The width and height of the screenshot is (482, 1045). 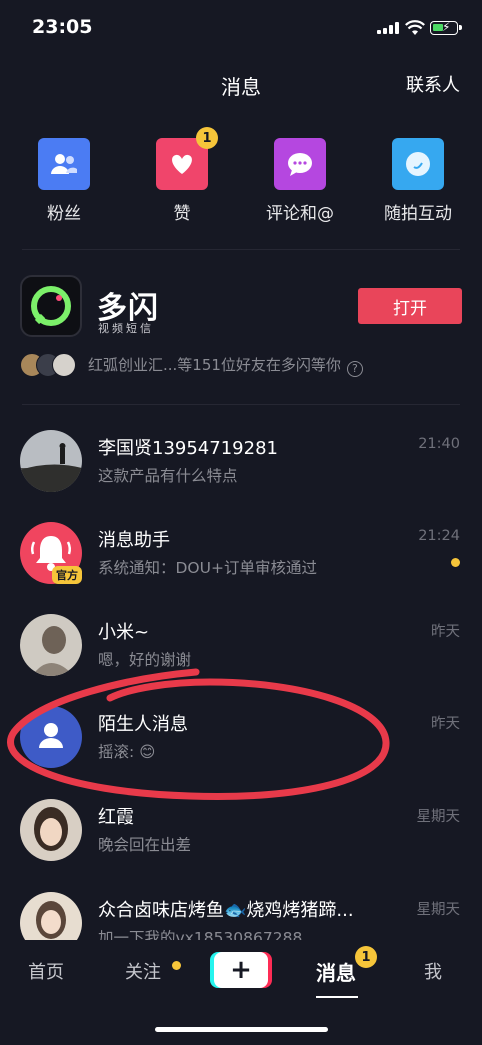 I want to click on cellular-signal-icon, so click(x=388, y=28).